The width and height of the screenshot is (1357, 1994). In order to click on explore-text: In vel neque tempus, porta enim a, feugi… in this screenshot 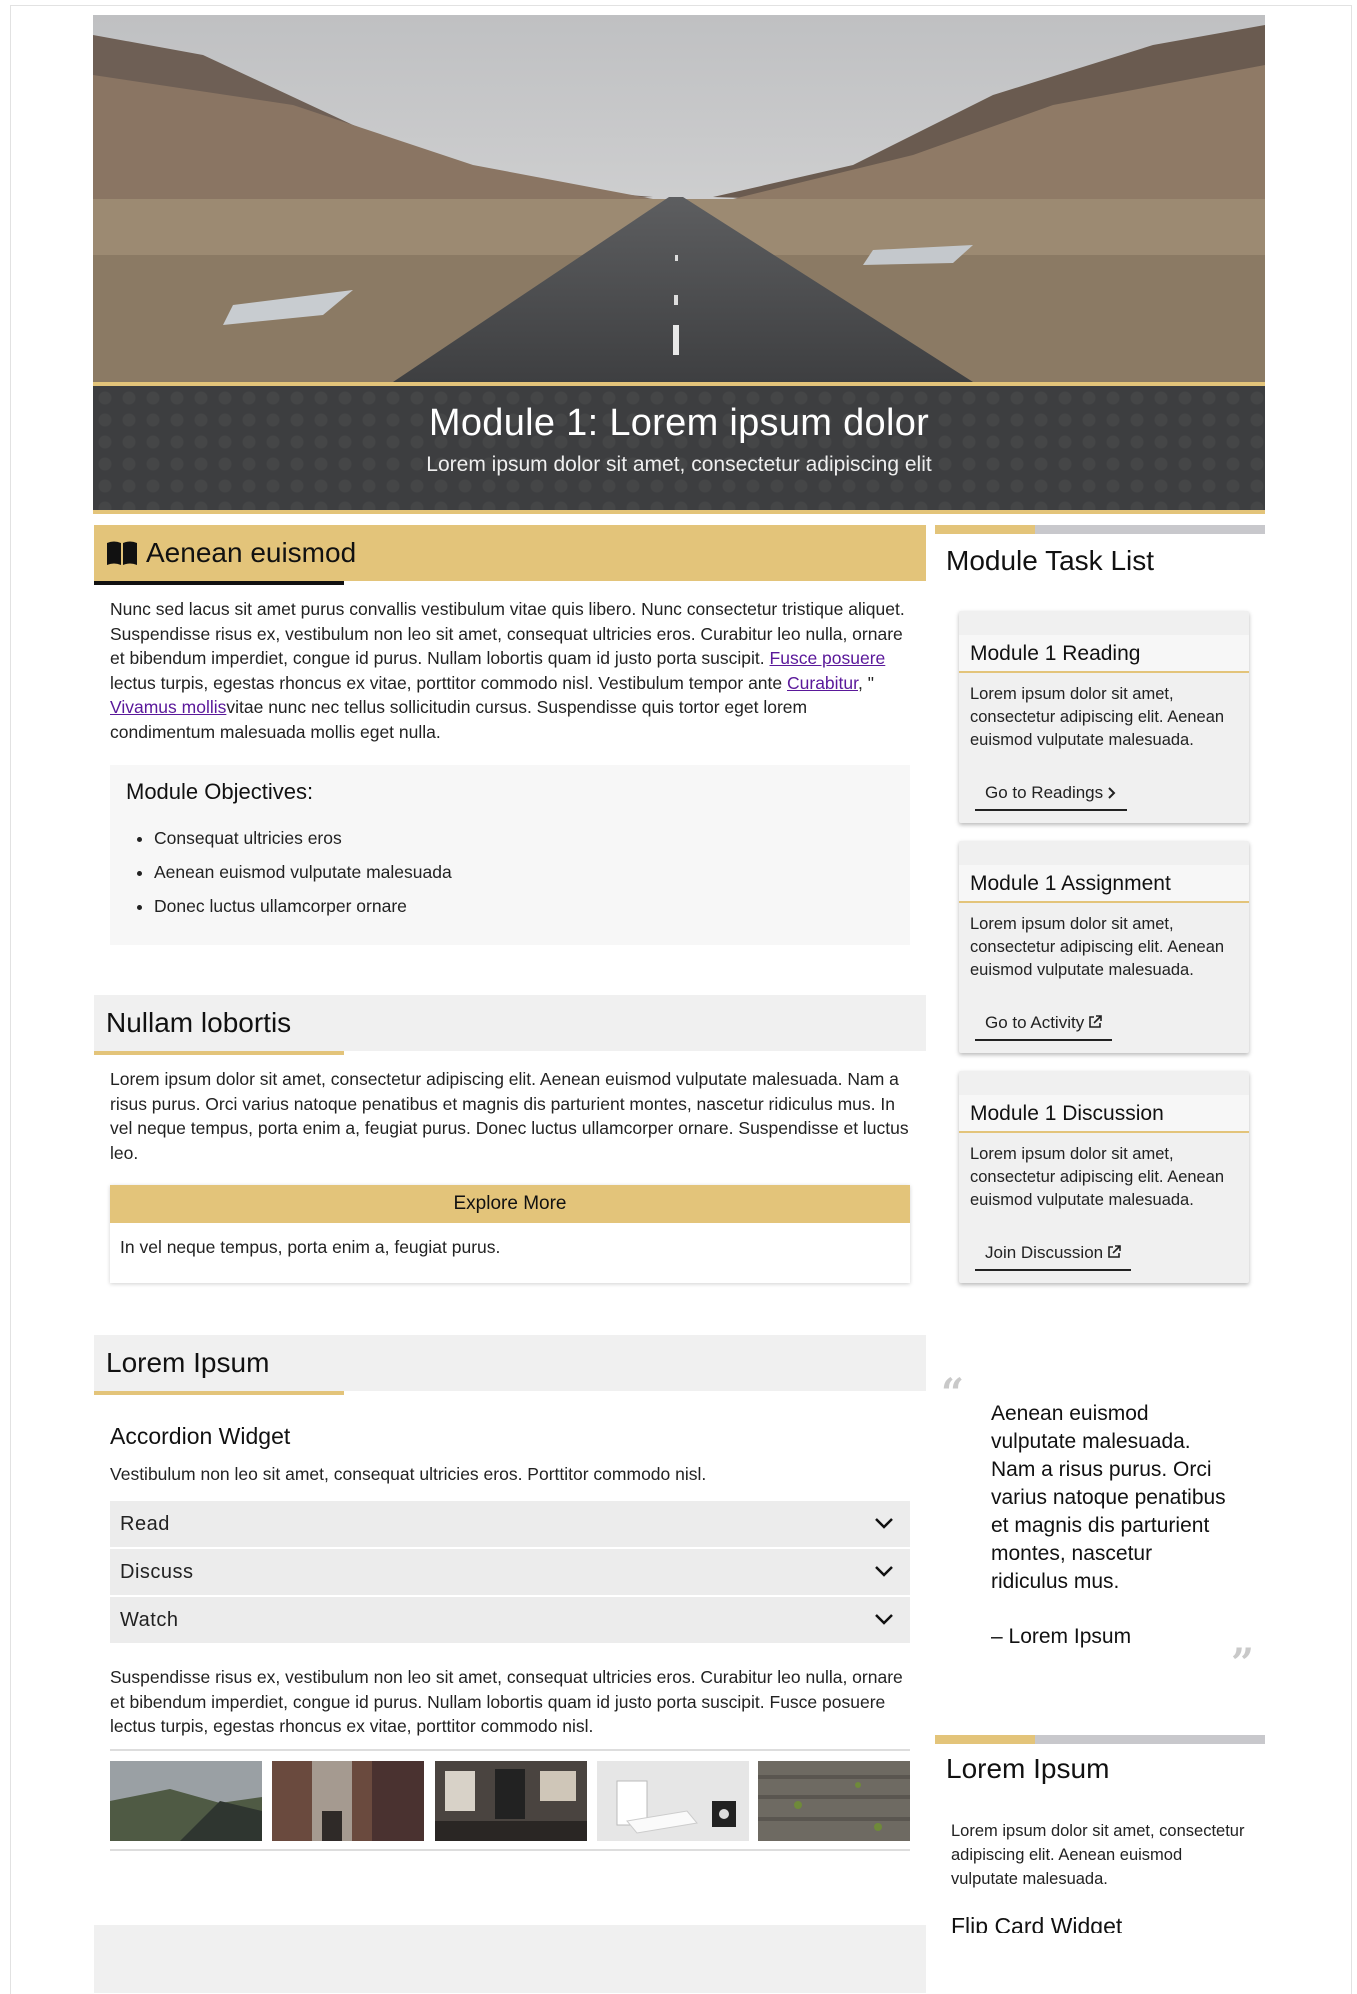, I will do `click(310, 1247)`.